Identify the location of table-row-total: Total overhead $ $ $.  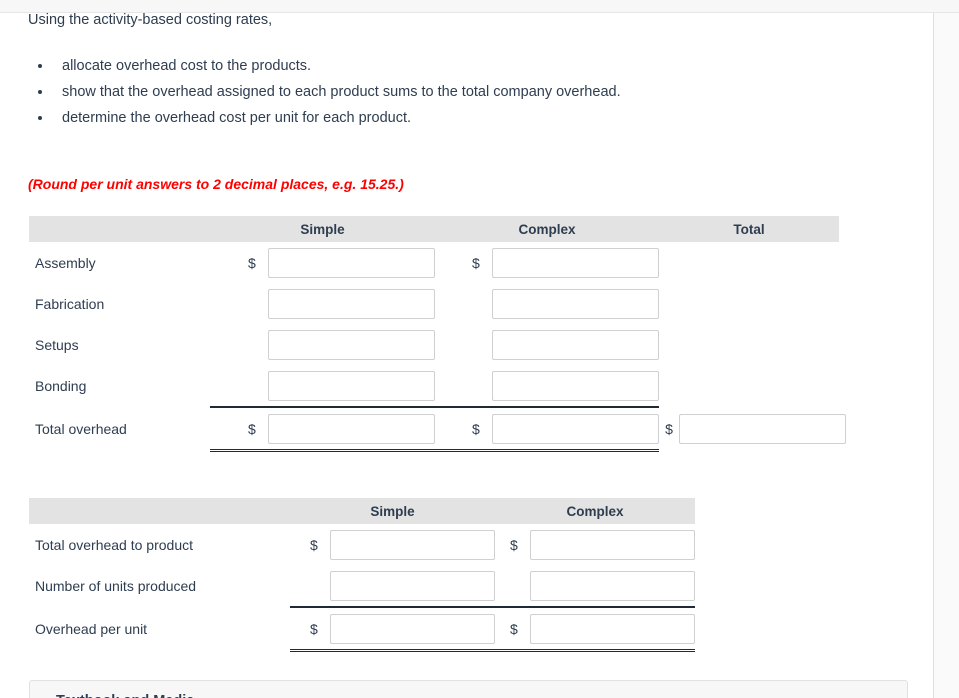
(437, 429).